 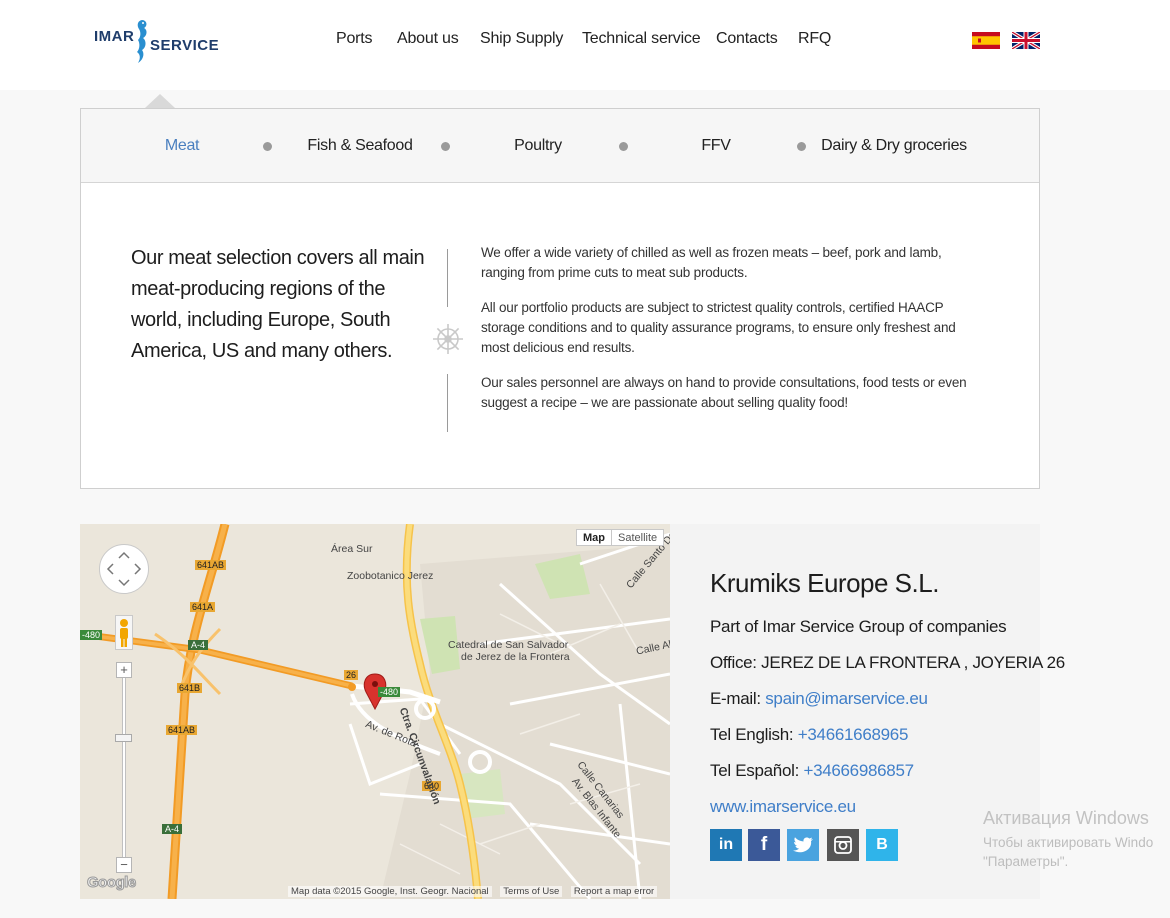 What do you see at coordinates (124, 768) in the screenshot?
I see `zoom-slider-track` at bounding box center [124, 768].